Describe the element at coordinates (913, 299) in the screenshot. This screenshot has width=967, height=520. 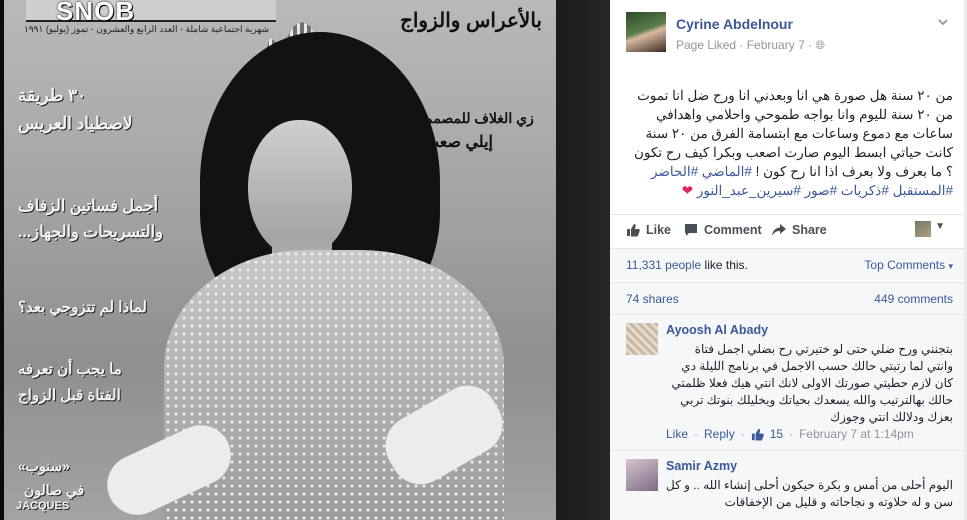
I see `comments-count-link: 449 comments` at that location.